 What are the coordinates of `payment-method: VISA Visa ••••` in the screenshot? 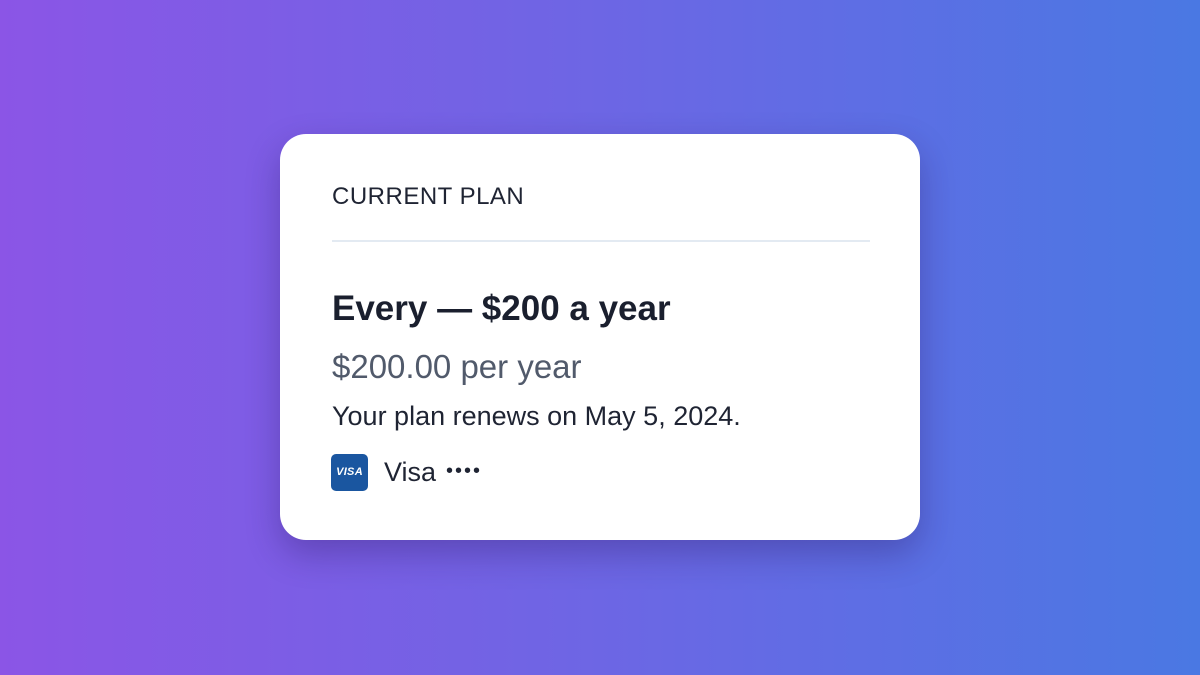 It's located at (406, 472).